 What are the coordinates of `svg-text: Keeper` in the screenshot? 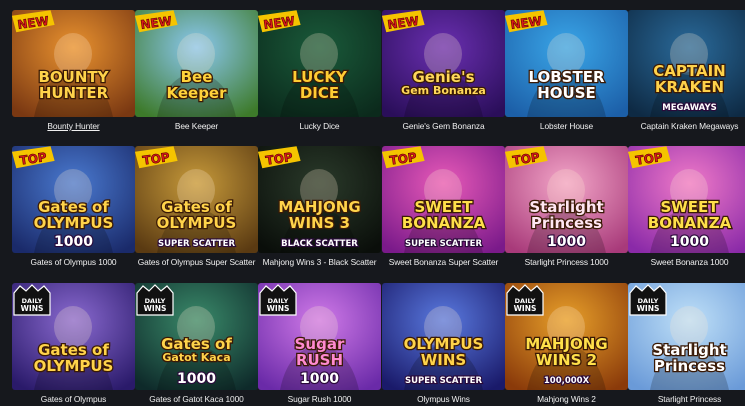 It's located at (196, 93).